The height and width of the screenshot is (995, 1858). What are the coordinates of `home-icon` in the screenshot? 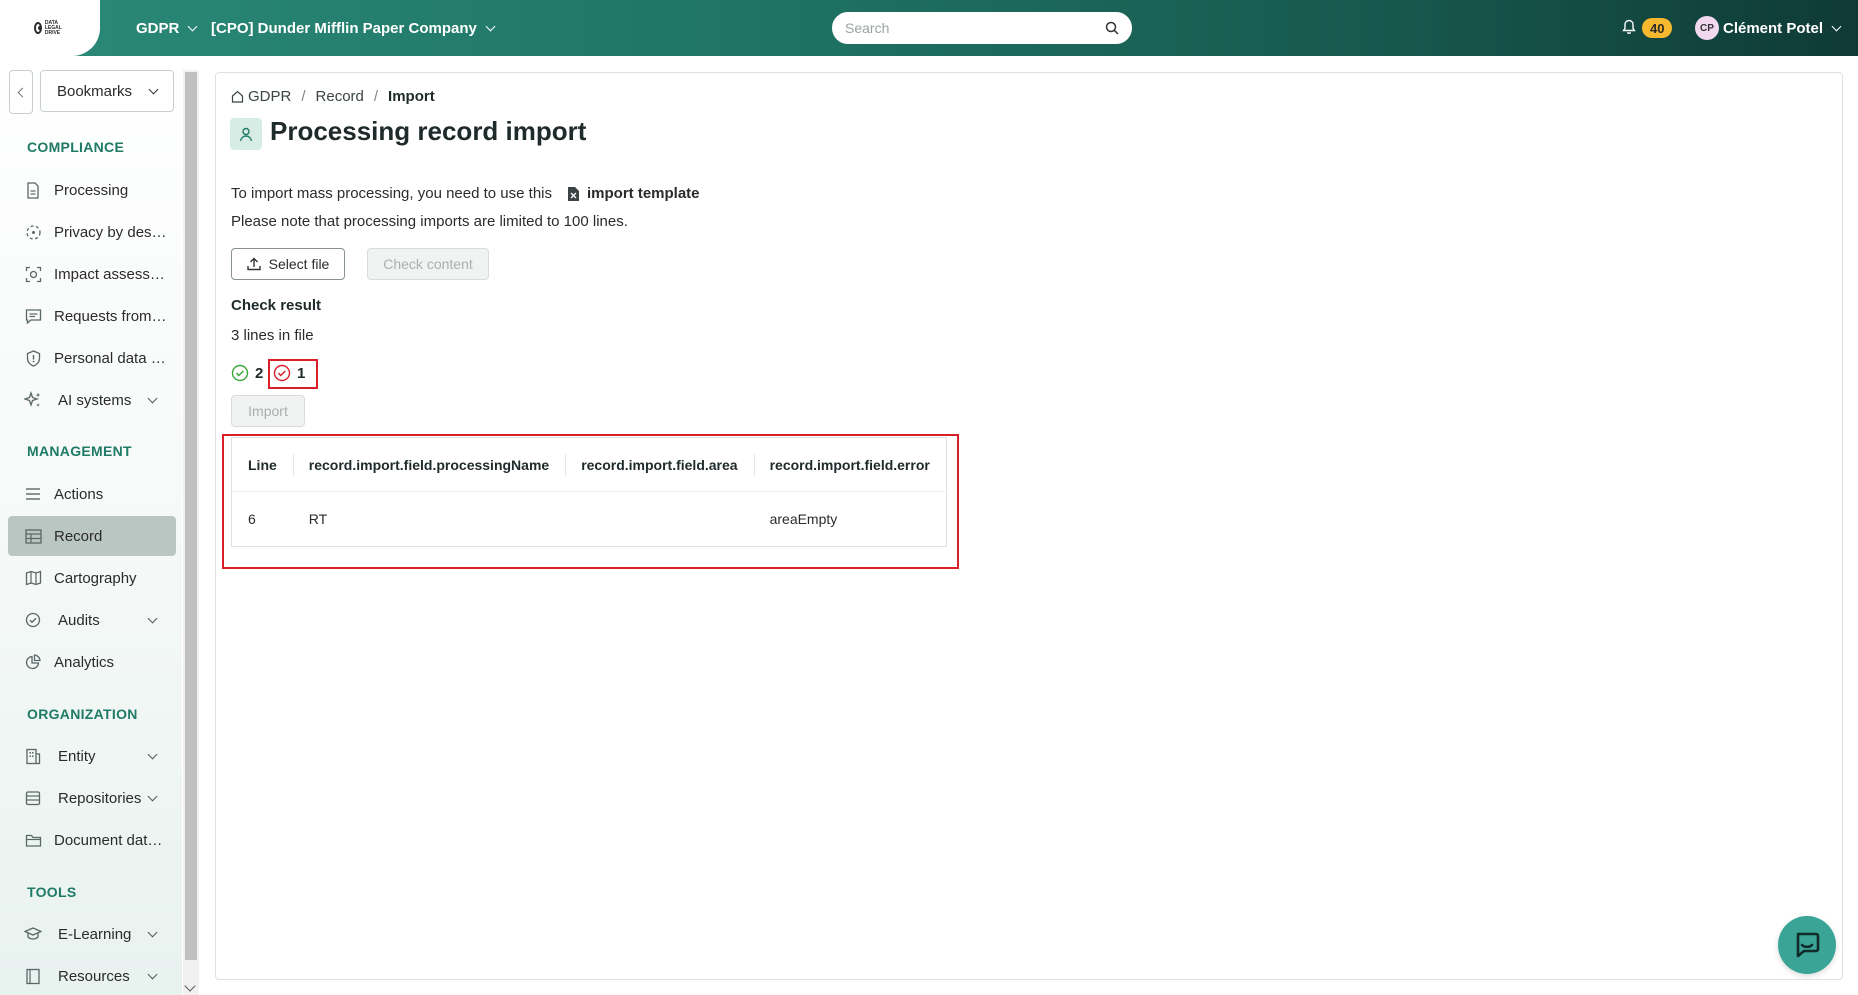 It's located at (237, 96).